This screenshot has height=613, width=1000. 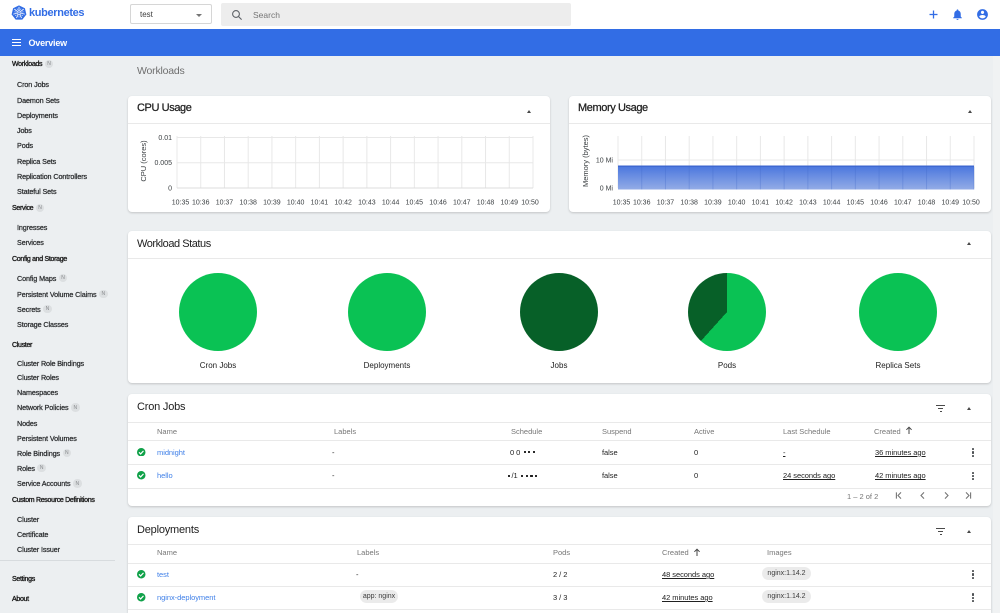 I want to click on svg-text: 0.005, so click(x=163, y=163).